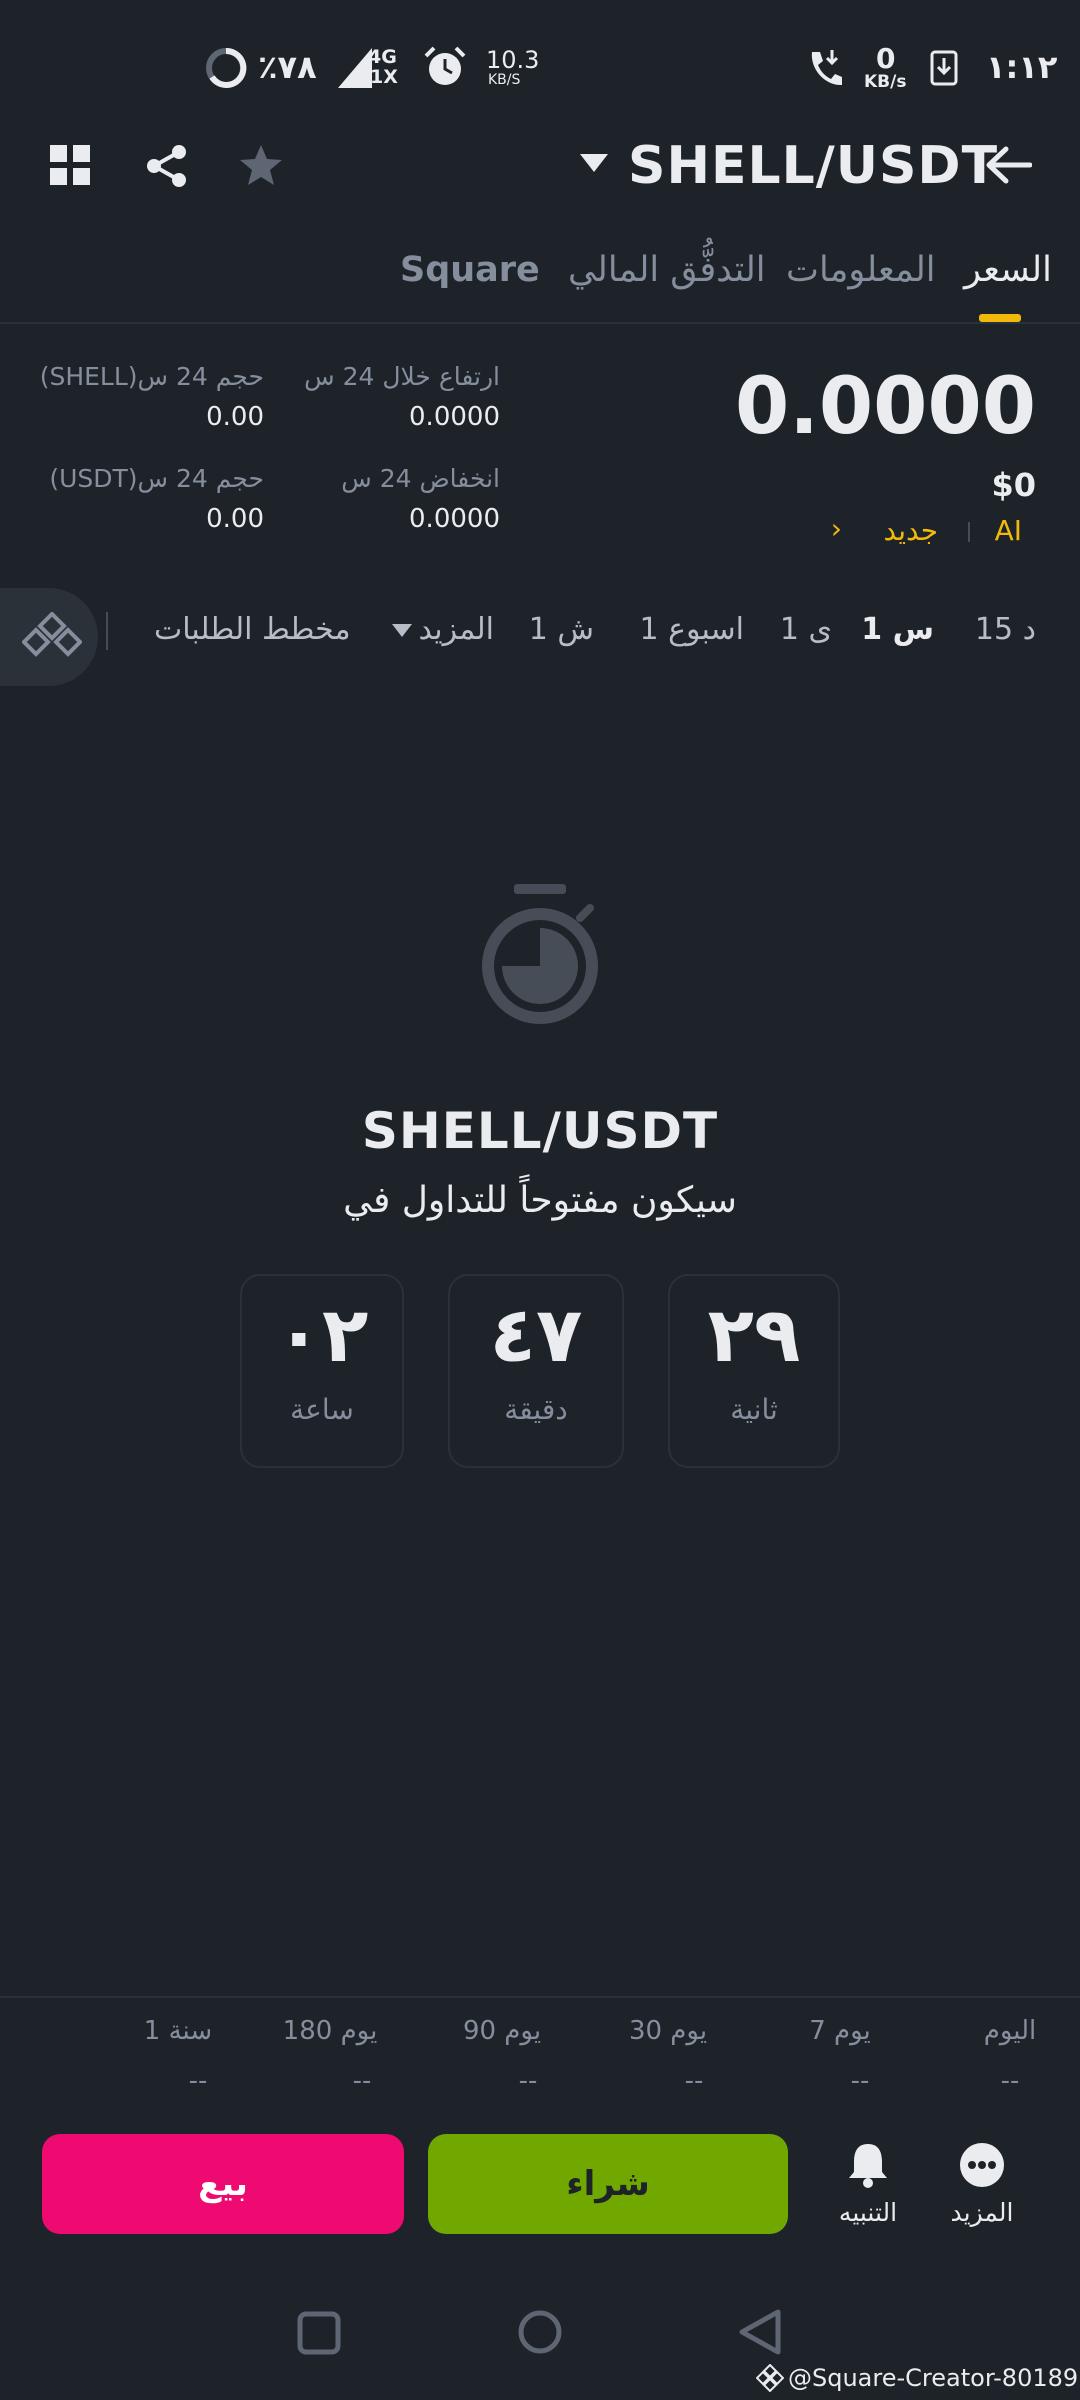 The width and height of the screenshot is (1080, 2400). I want to click on net-speed-unit: KB/s, so click(885, 82).